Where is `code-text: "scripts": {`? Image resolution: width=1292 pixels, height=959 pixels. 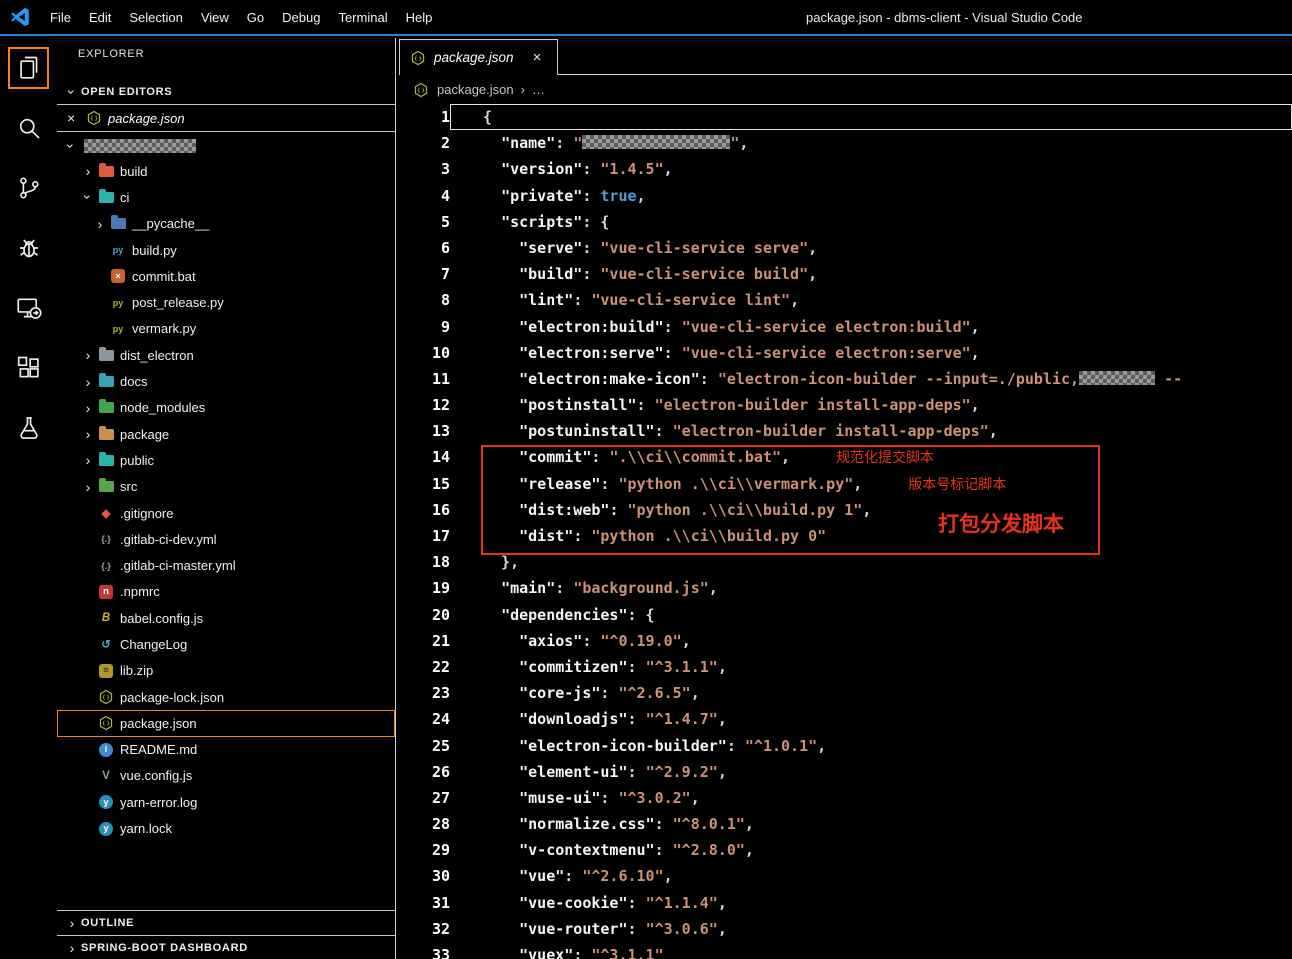 code-text: "scripts": { is located at coordinates (871, 222).